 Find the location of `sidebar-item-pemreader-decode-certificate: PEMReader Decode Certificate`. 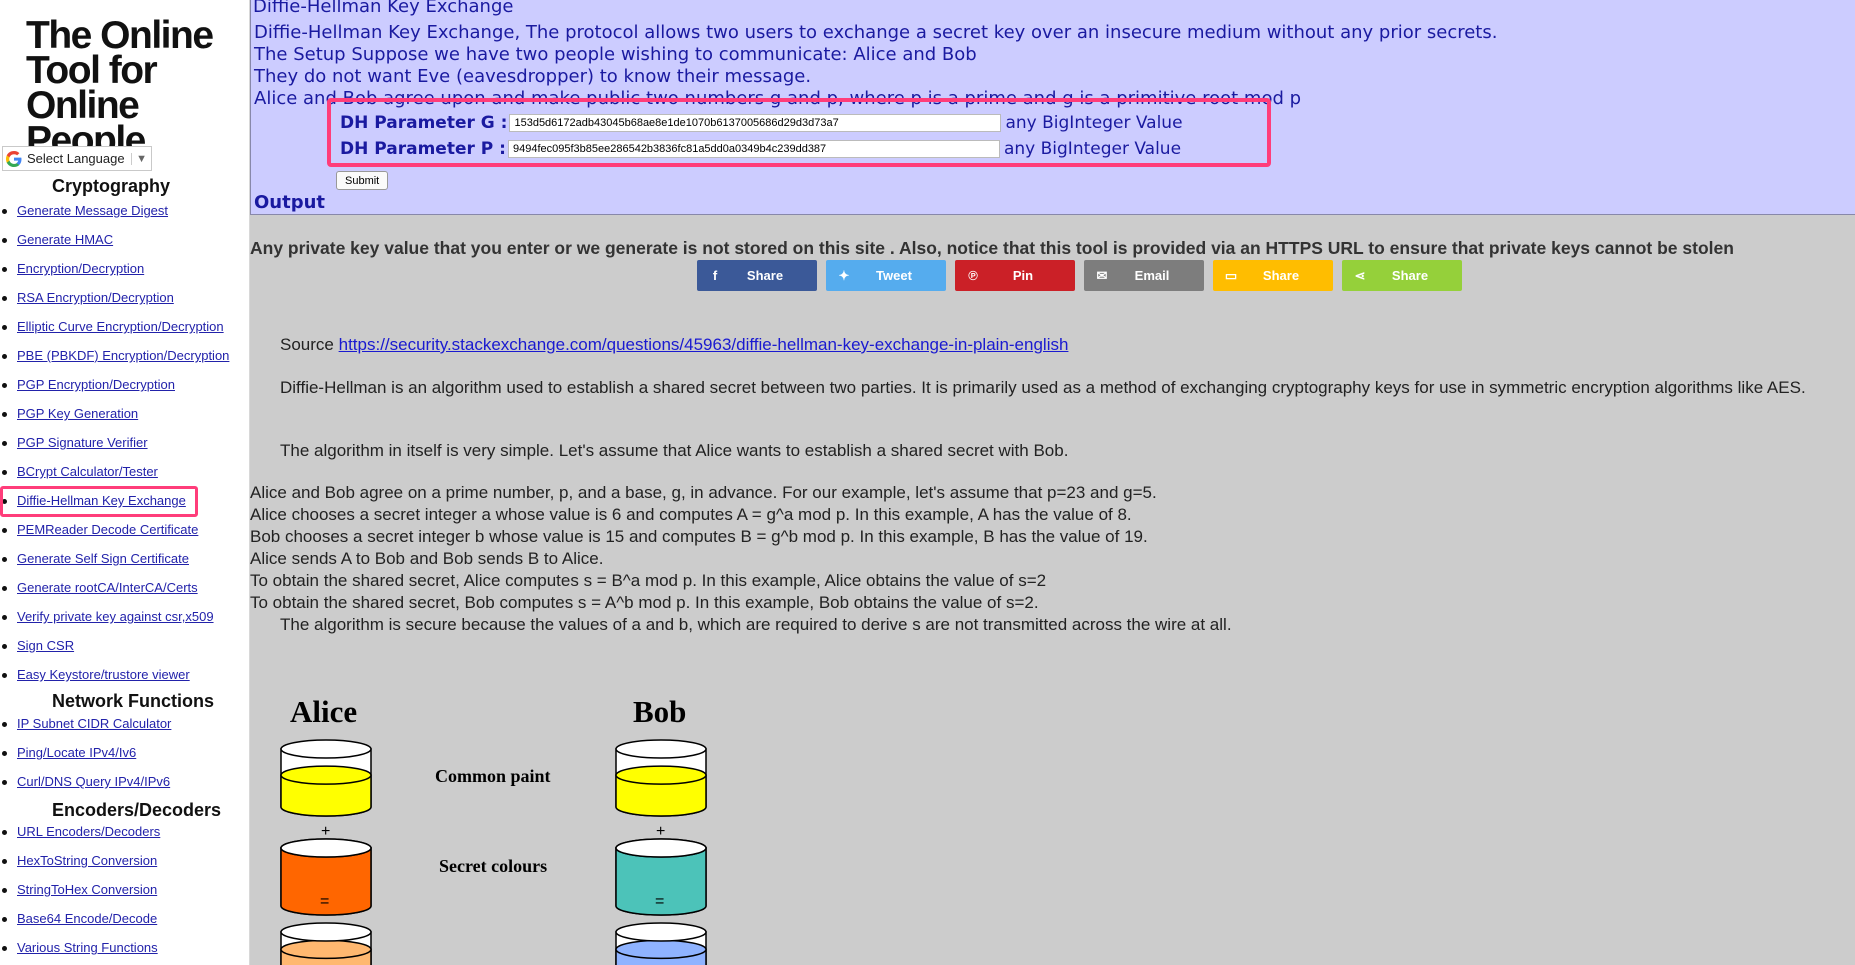

sidebar-item-pemreader-decode-certificate: PEMReader Decode Certificate is located at coordinates (114, 529).